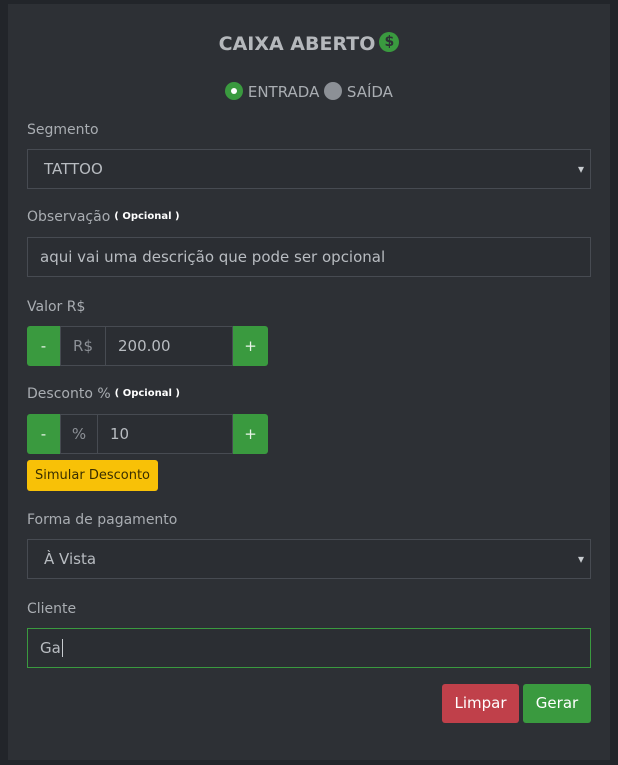 Image resolution: width=618 pixels, height=765 pixels. What do you see at coordinates (309, 169) in the screenshot?
I see `segmento-select: TATTOO` at bounding box center [309, 169].